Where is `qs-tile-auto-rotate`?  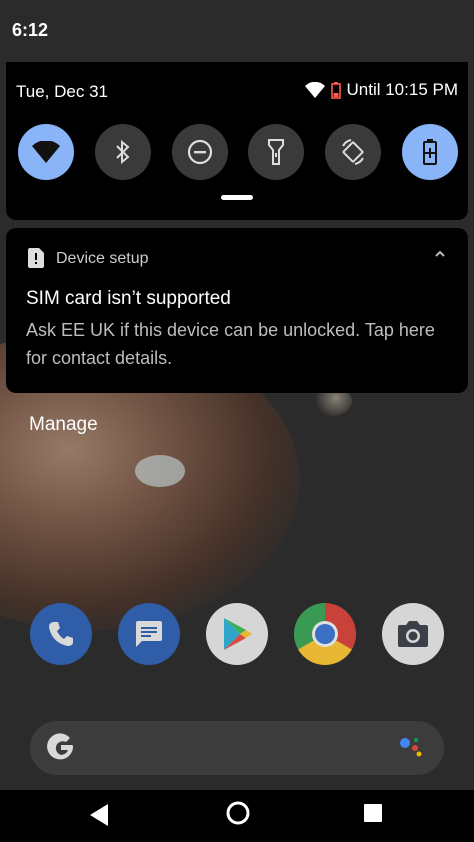
qs-tile-auto-rotate is located at coordinates (353, 152).